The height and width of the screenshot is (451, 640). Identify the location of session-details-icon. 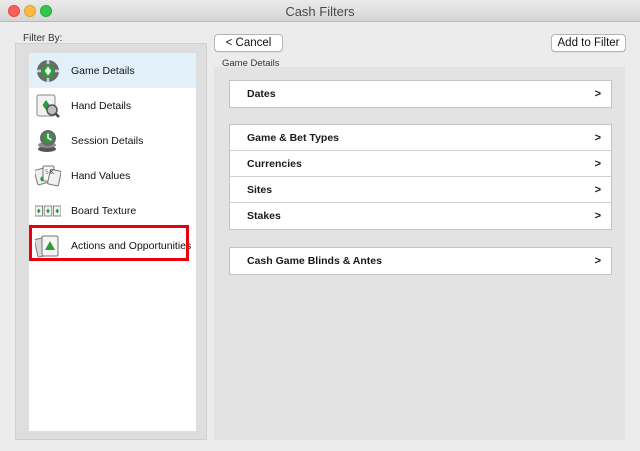
(47, 140).